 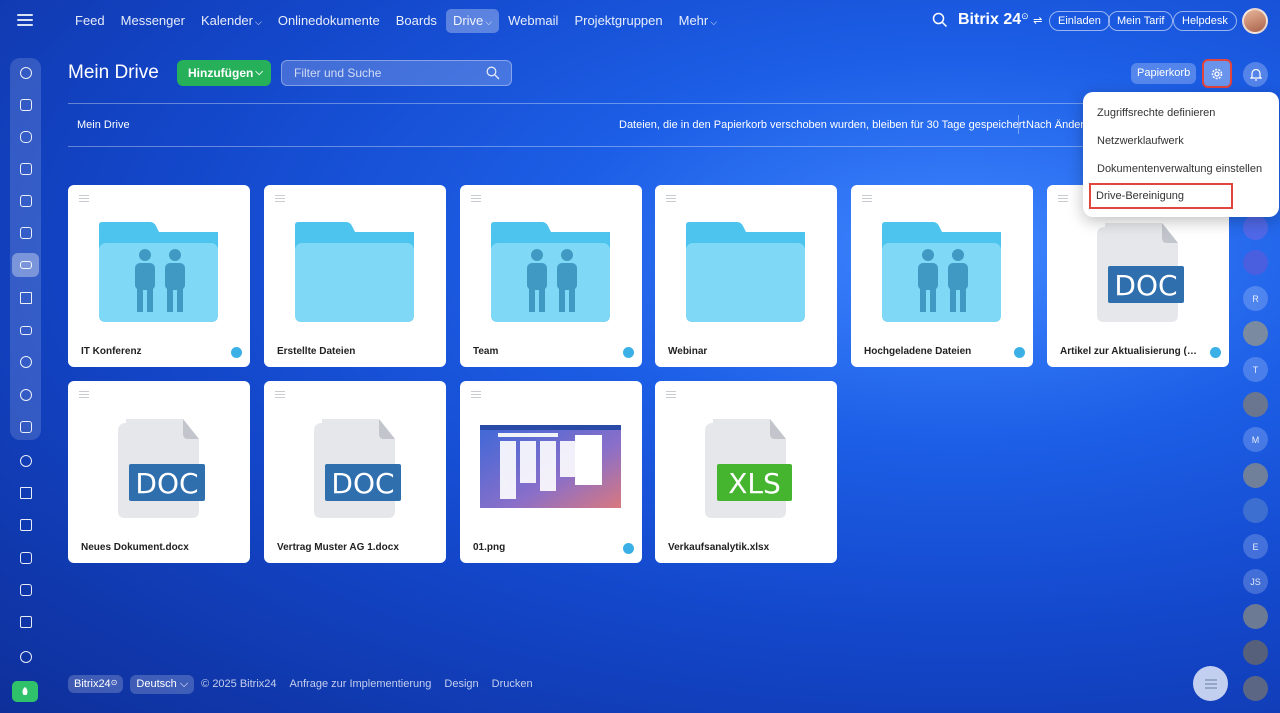 I want to click on nav-webmail: Webmail, so click(x=533, y=21).